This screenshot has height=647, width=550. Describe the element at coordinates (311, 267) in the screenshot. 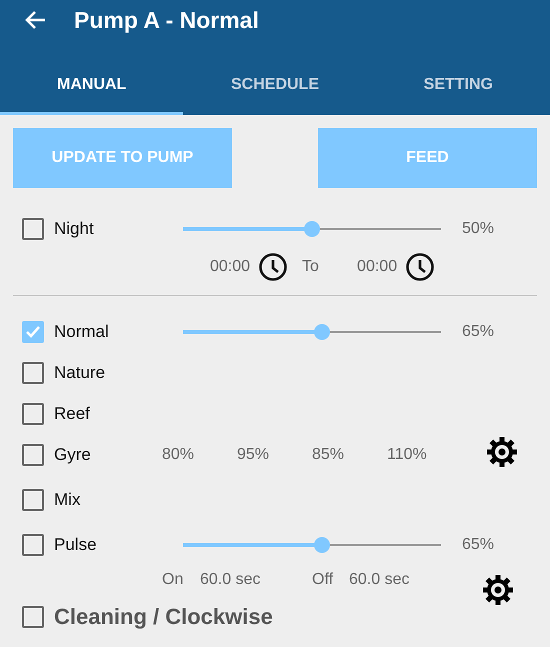

I see `to-label: To` at that location.